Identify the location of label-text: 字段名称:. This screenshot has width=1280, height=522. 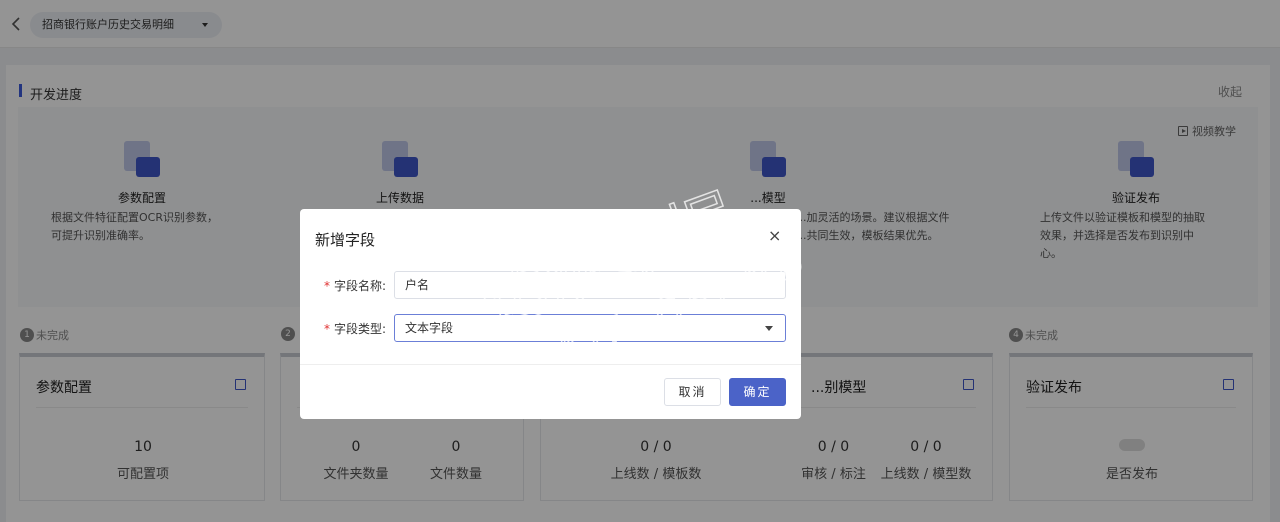
(360, 286).